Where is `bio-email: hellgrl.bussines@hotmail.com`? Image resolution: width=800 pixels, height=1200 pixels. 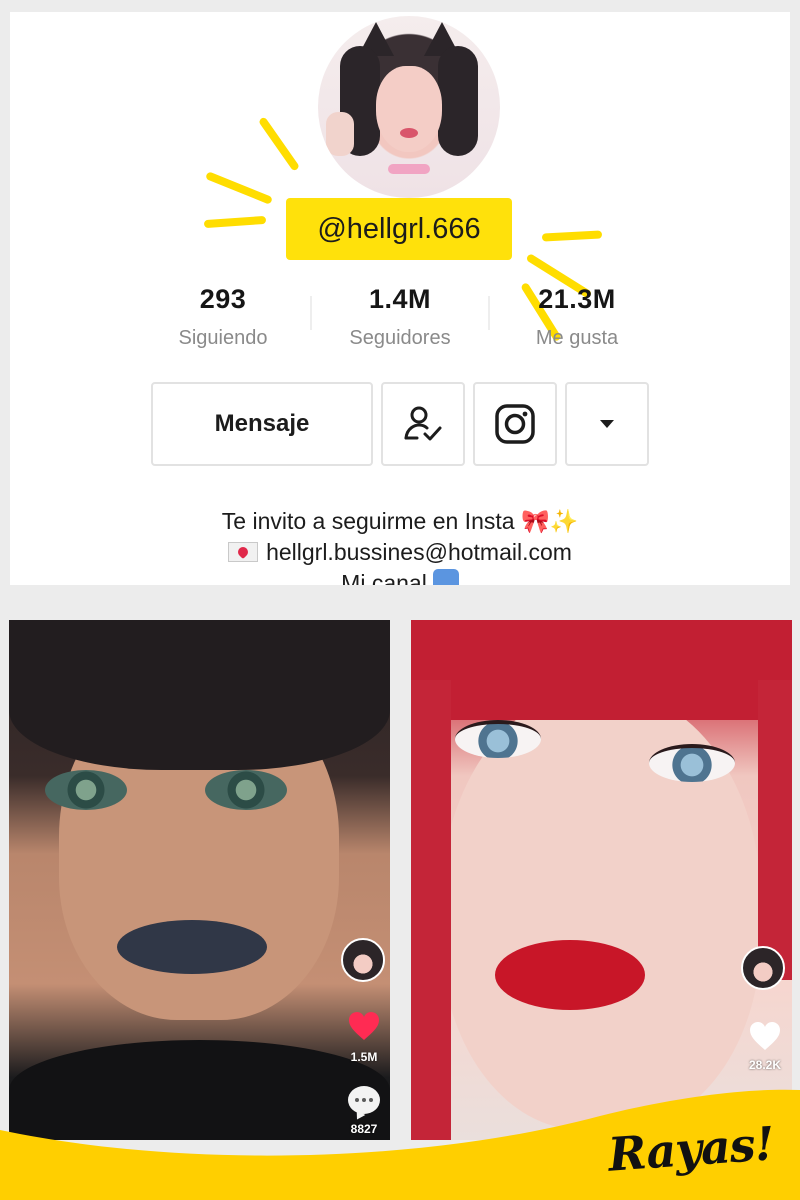
bio-email: hellgrl.bussines@hotmail.com is located at coordinates (419, 552).